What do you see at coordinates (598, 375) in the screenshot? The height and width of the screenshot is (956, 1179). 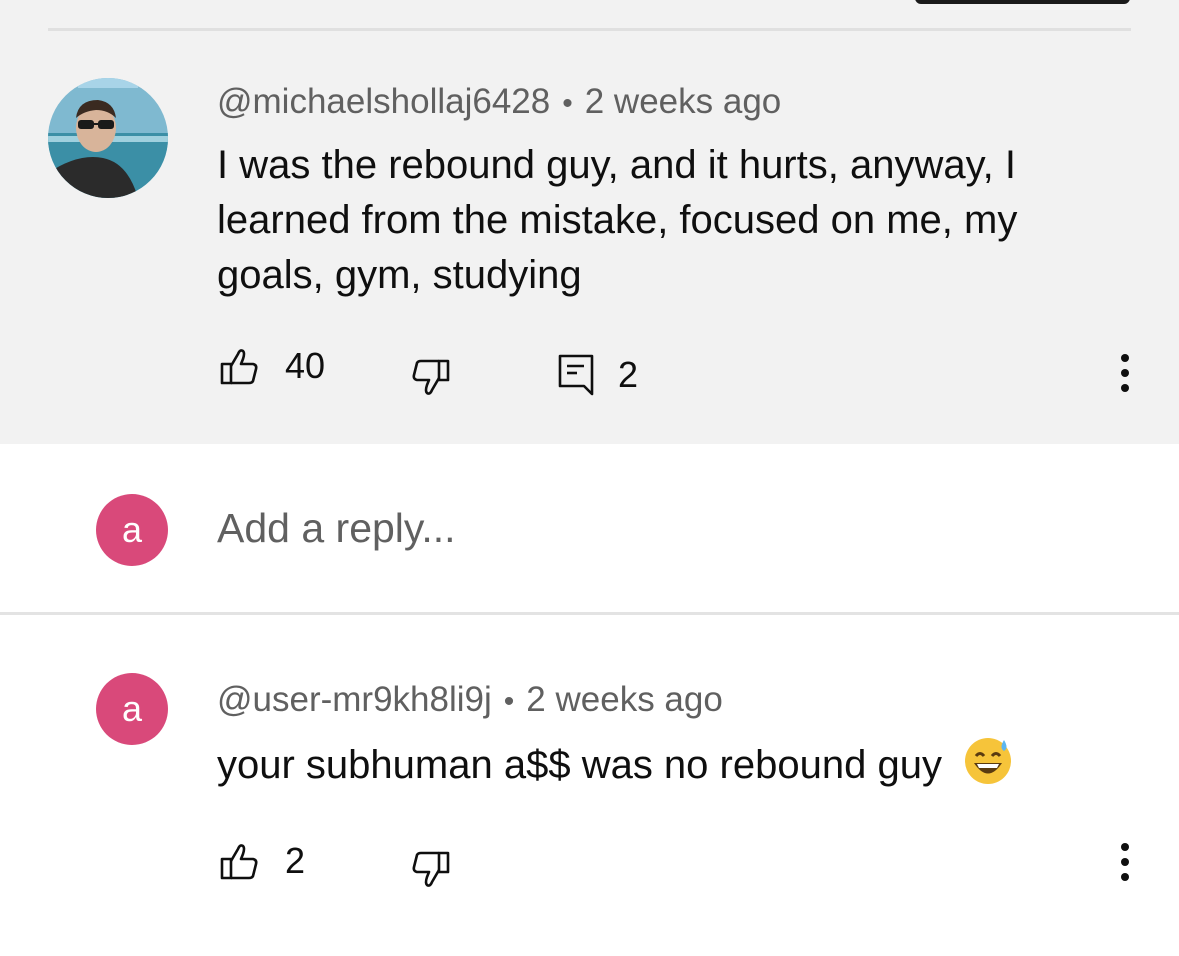 I see `reply-button: 2` at bounding box center [598, 375].